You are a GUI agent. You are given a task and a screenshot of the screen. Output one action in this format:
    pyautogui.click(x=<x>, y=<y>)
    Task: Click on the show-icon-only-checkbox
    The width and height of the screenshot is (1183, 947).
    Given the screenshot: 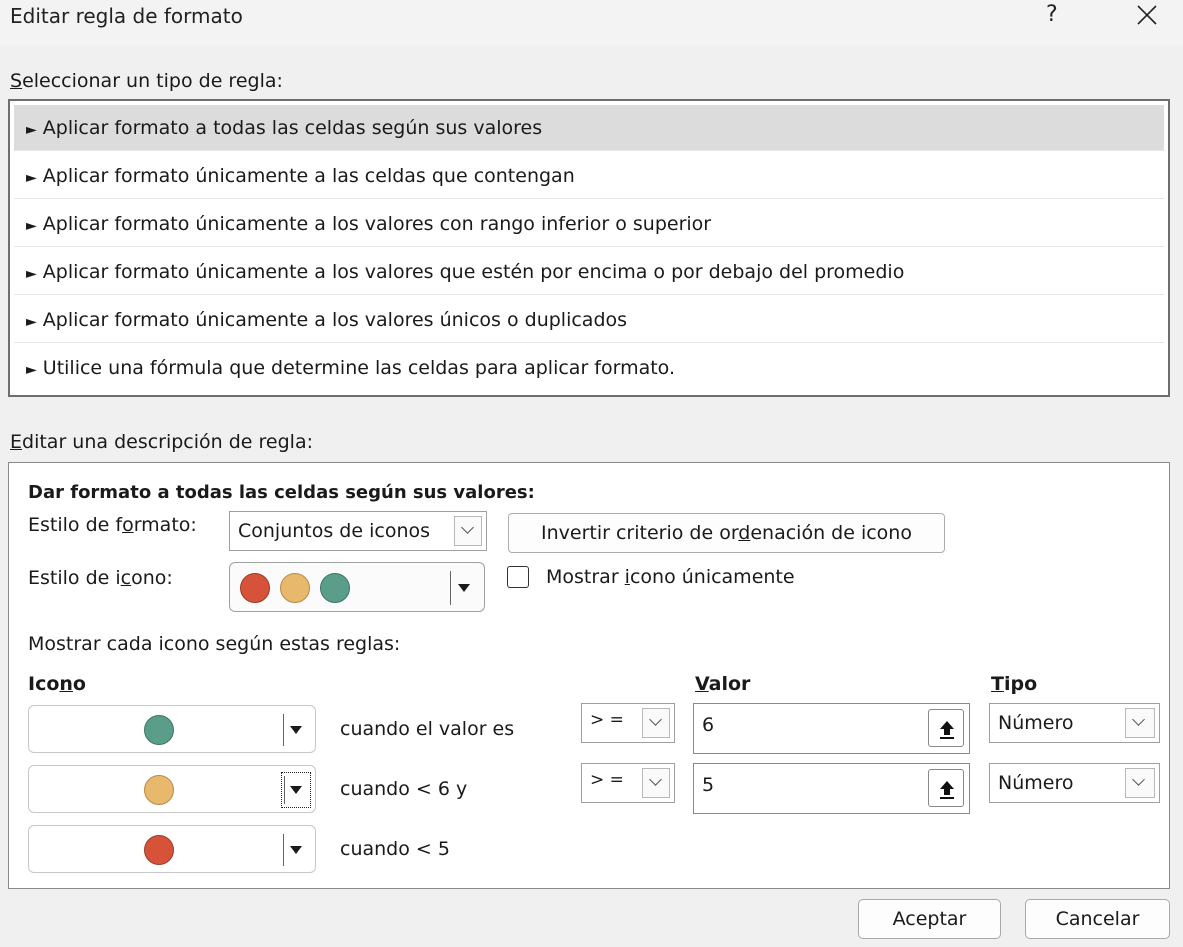 What is the action you would take?
    pyautogui.click(x=518, y=577)
    